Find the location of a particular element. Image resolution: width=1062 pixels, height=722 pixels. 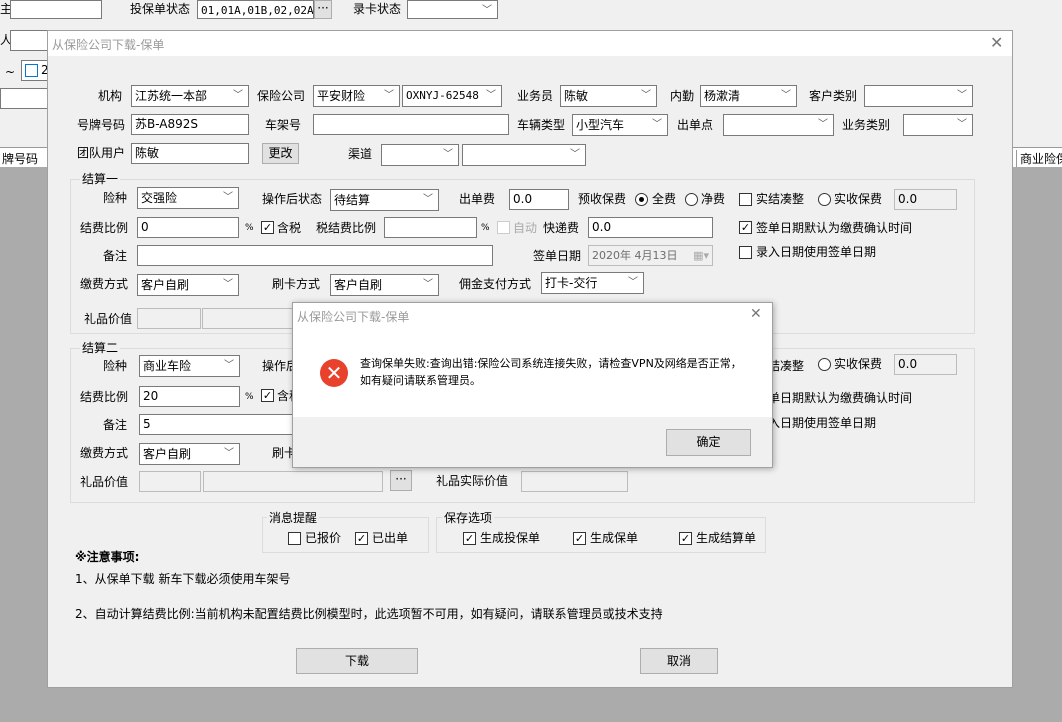

tax-ratio-input is located at coordinates (430, 227).